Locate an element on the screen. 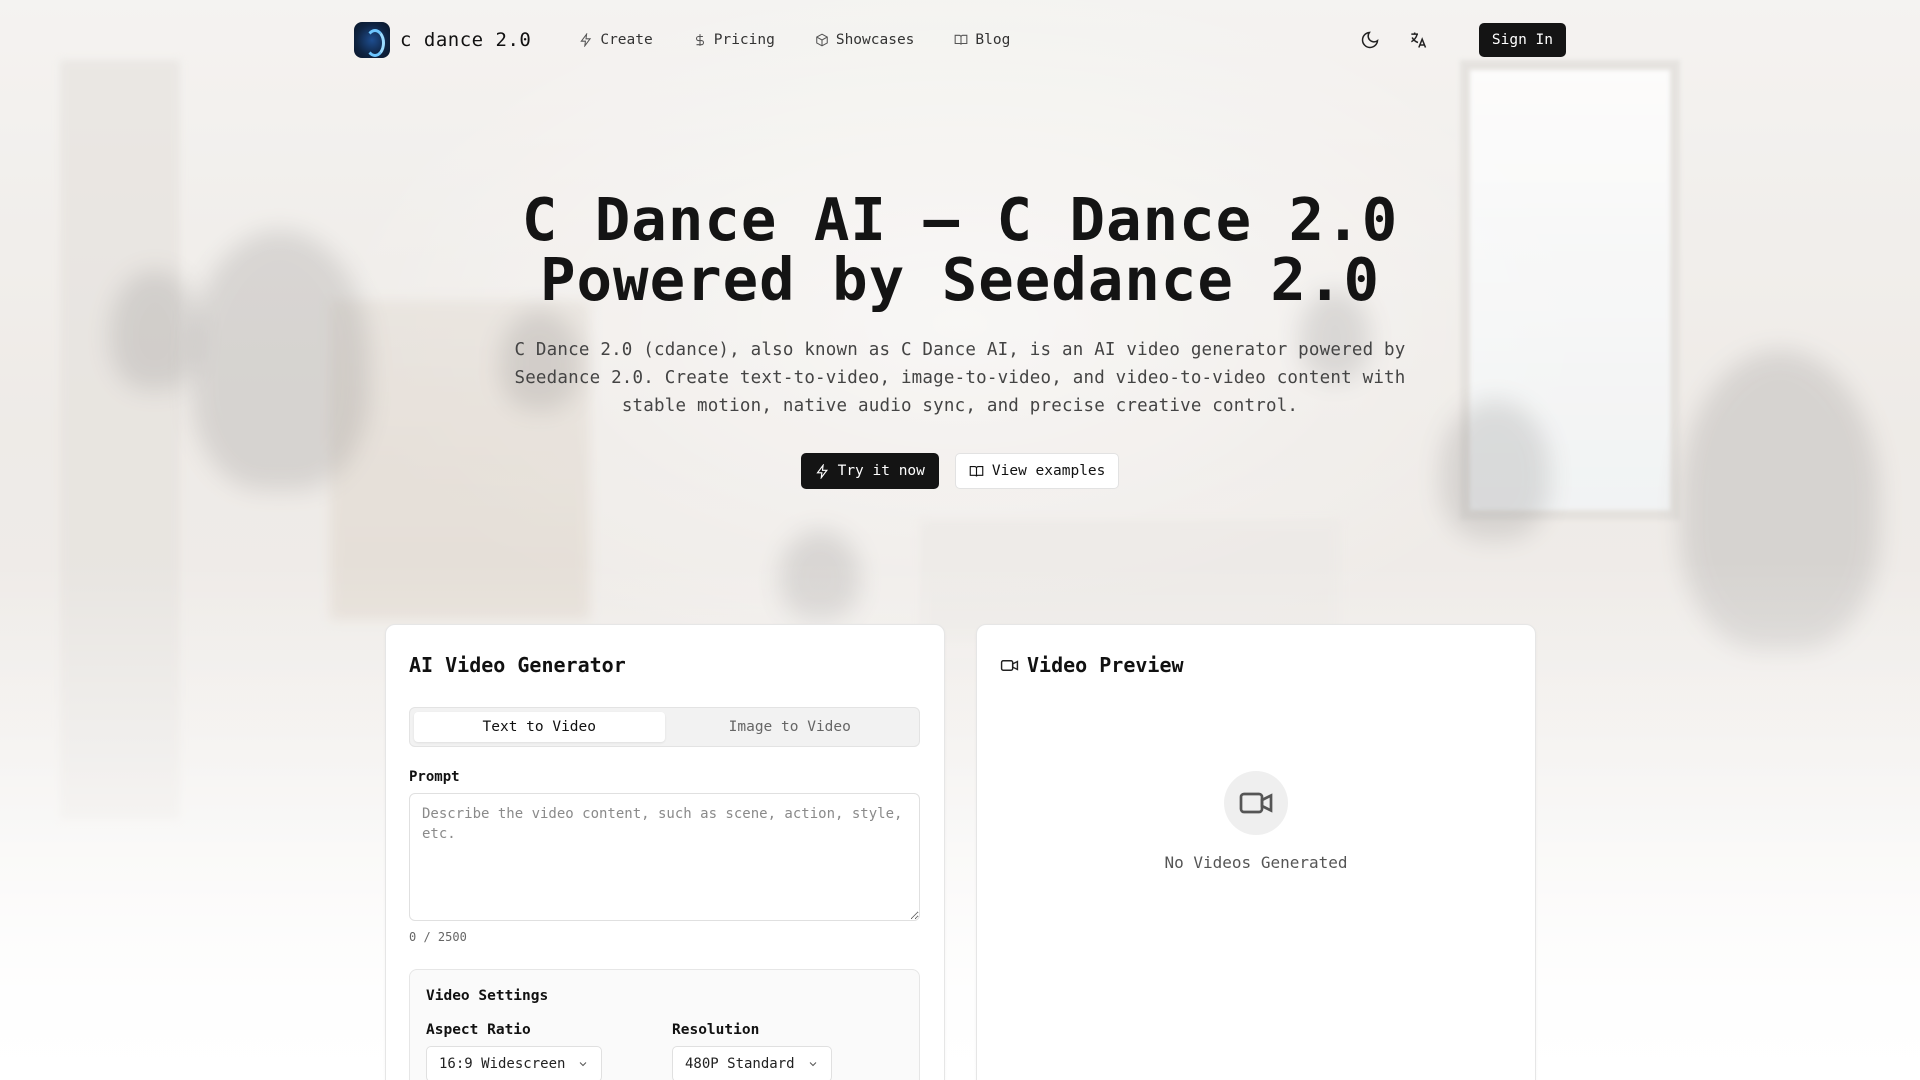 The image size is (1920, 1080). nav-item-create: Create is located at coordinates (616, 40).